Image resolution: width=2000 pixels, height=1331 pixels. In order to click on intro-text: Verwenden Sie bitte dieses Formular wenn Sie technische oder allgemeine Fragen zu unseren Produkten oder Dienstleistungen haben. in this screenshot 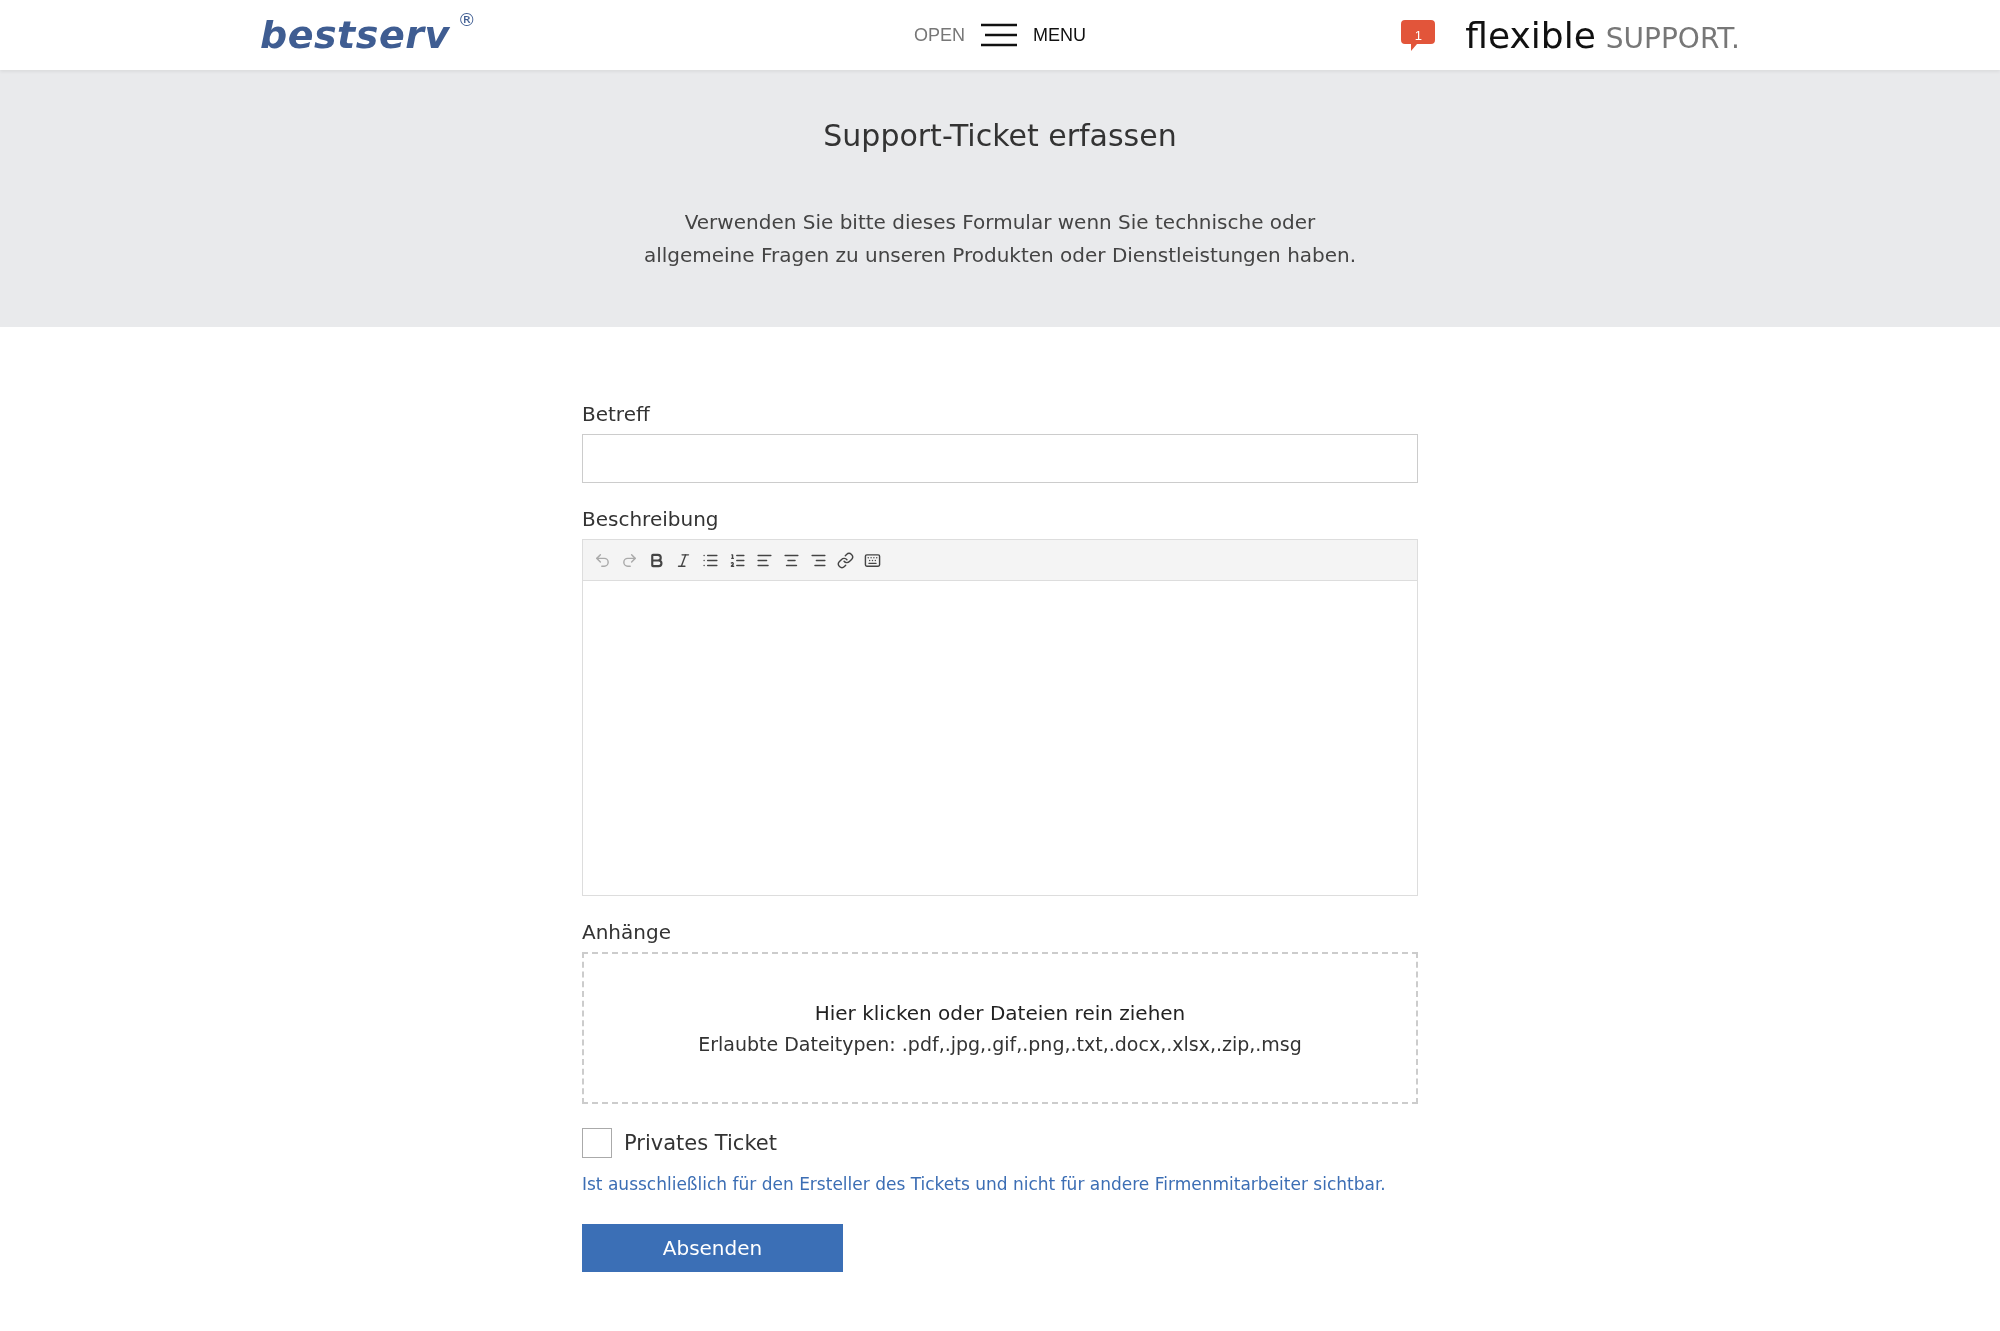, I will do `click(1000, 239)`.